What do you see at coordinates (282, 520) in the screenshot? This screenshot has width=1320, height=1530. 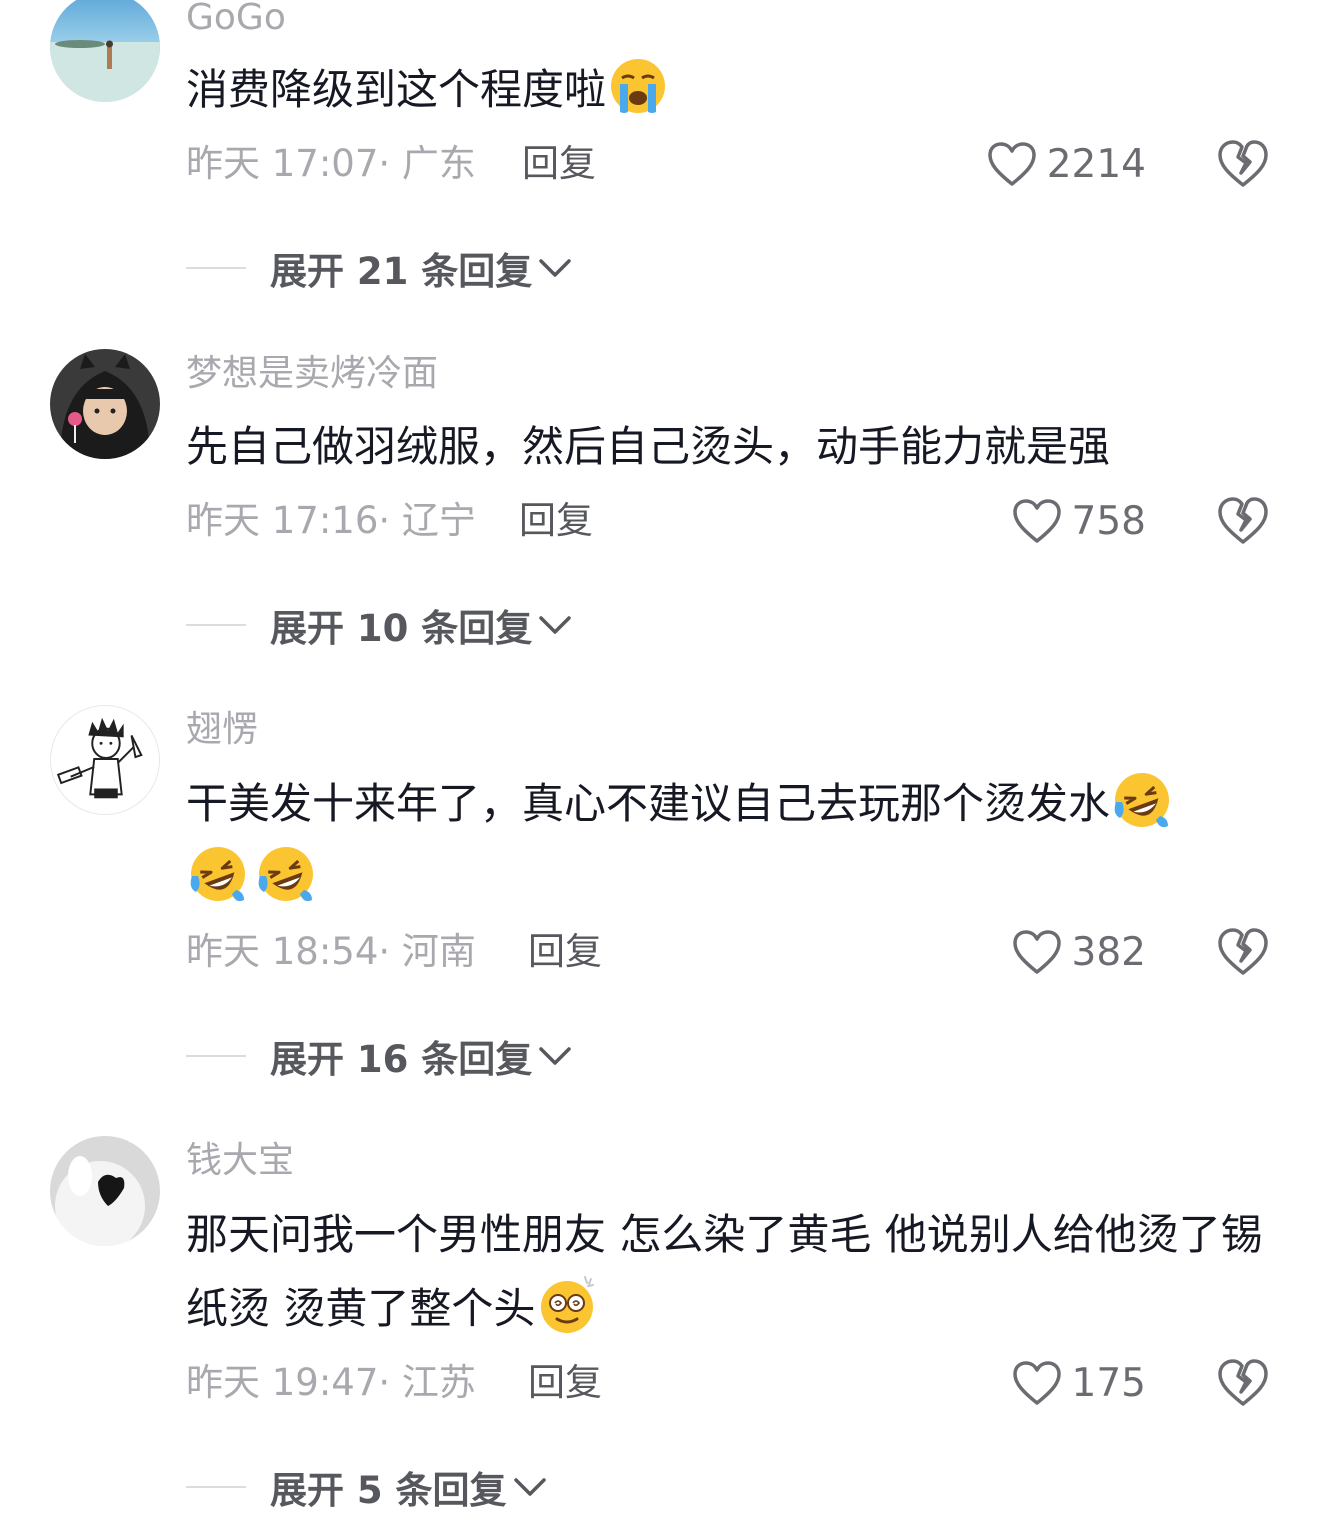 I see `comment-time: 昨天 17:16` at bounding box center [282, 520].